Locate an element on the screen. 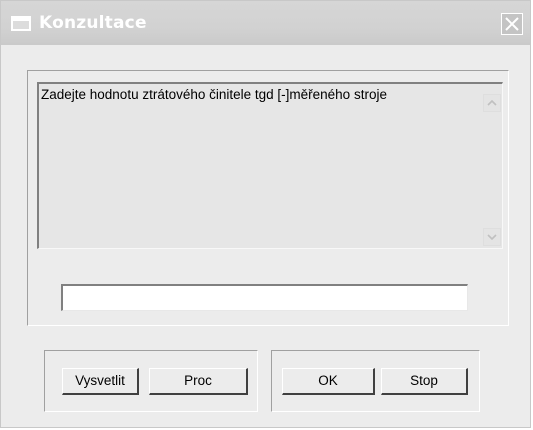 The width and height of the screenshot is (533, 430). why-button: Proc is located at coordinates (198, 381).